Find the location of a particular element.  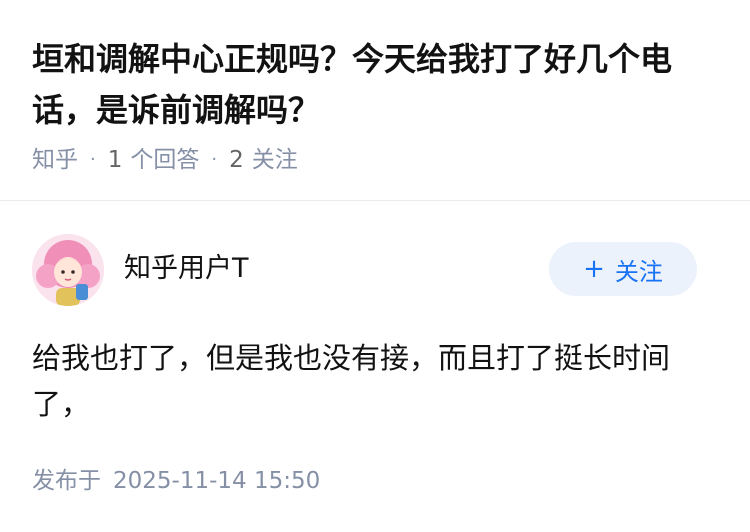

answer-count-label: 个回答 is located at coordinates (164, 160).